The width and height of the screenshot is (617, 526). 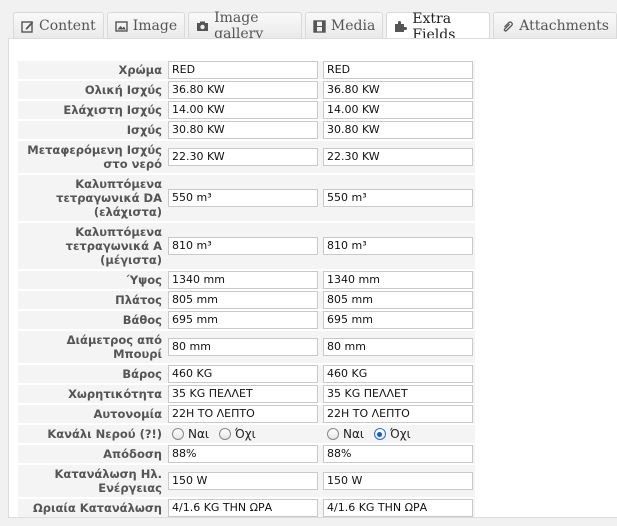 I want to click on puzzle-icon, so click(x=401, y=26).